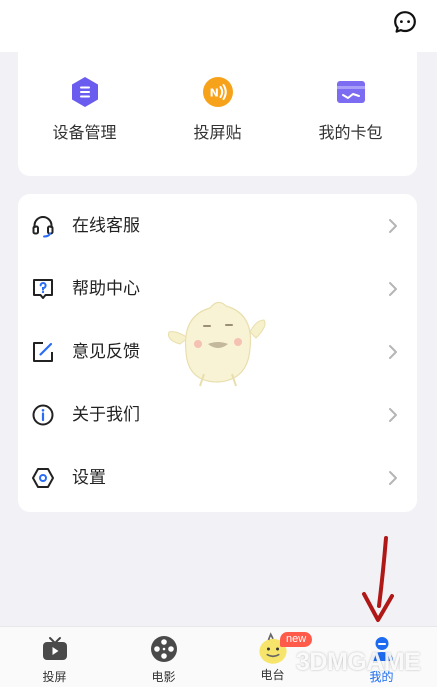  Describe the element at coordinates (163, 677) in the screenshot. I see `tab-label: 电影` at that location.